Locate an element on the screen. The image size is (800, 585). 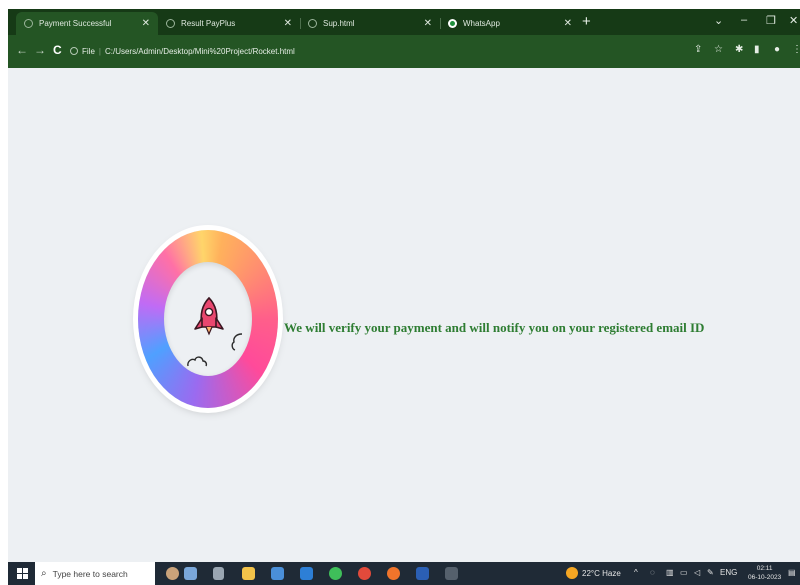
volume-icon: ◁ is located at coordinates (697, 572).